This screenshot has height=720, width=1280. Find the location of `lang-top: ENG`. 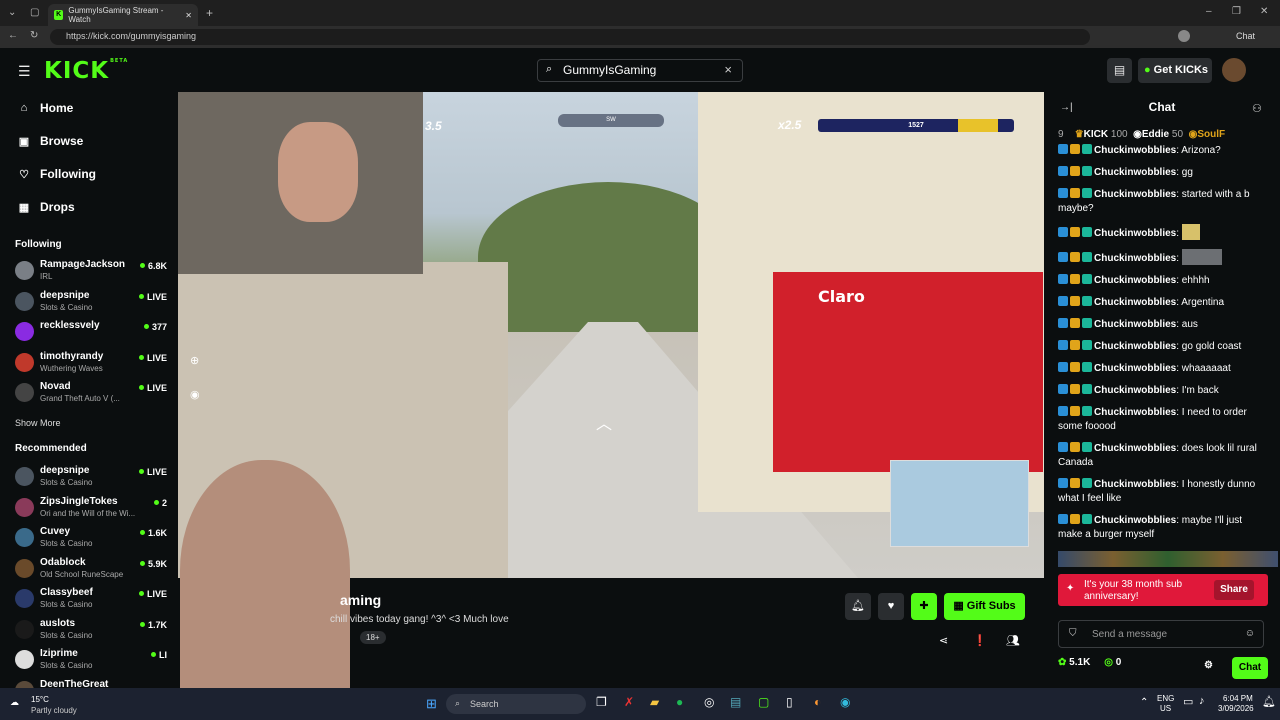

lang-top: ENG is located at coordinates (1165, 698).